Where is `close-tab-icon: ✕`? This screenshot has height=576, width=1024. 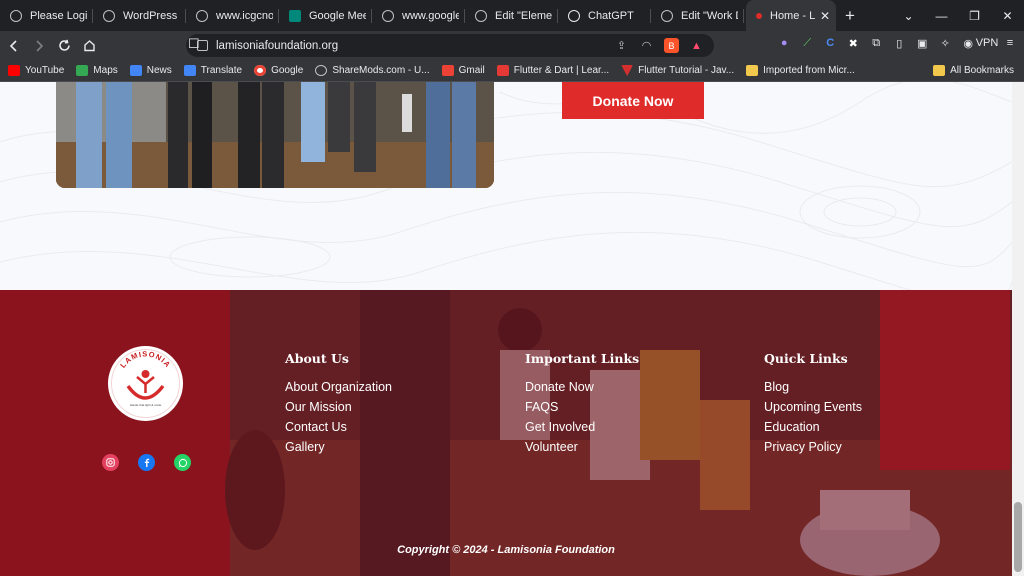 close-tab-icon: ✕ is located at coordinates (823, 16).